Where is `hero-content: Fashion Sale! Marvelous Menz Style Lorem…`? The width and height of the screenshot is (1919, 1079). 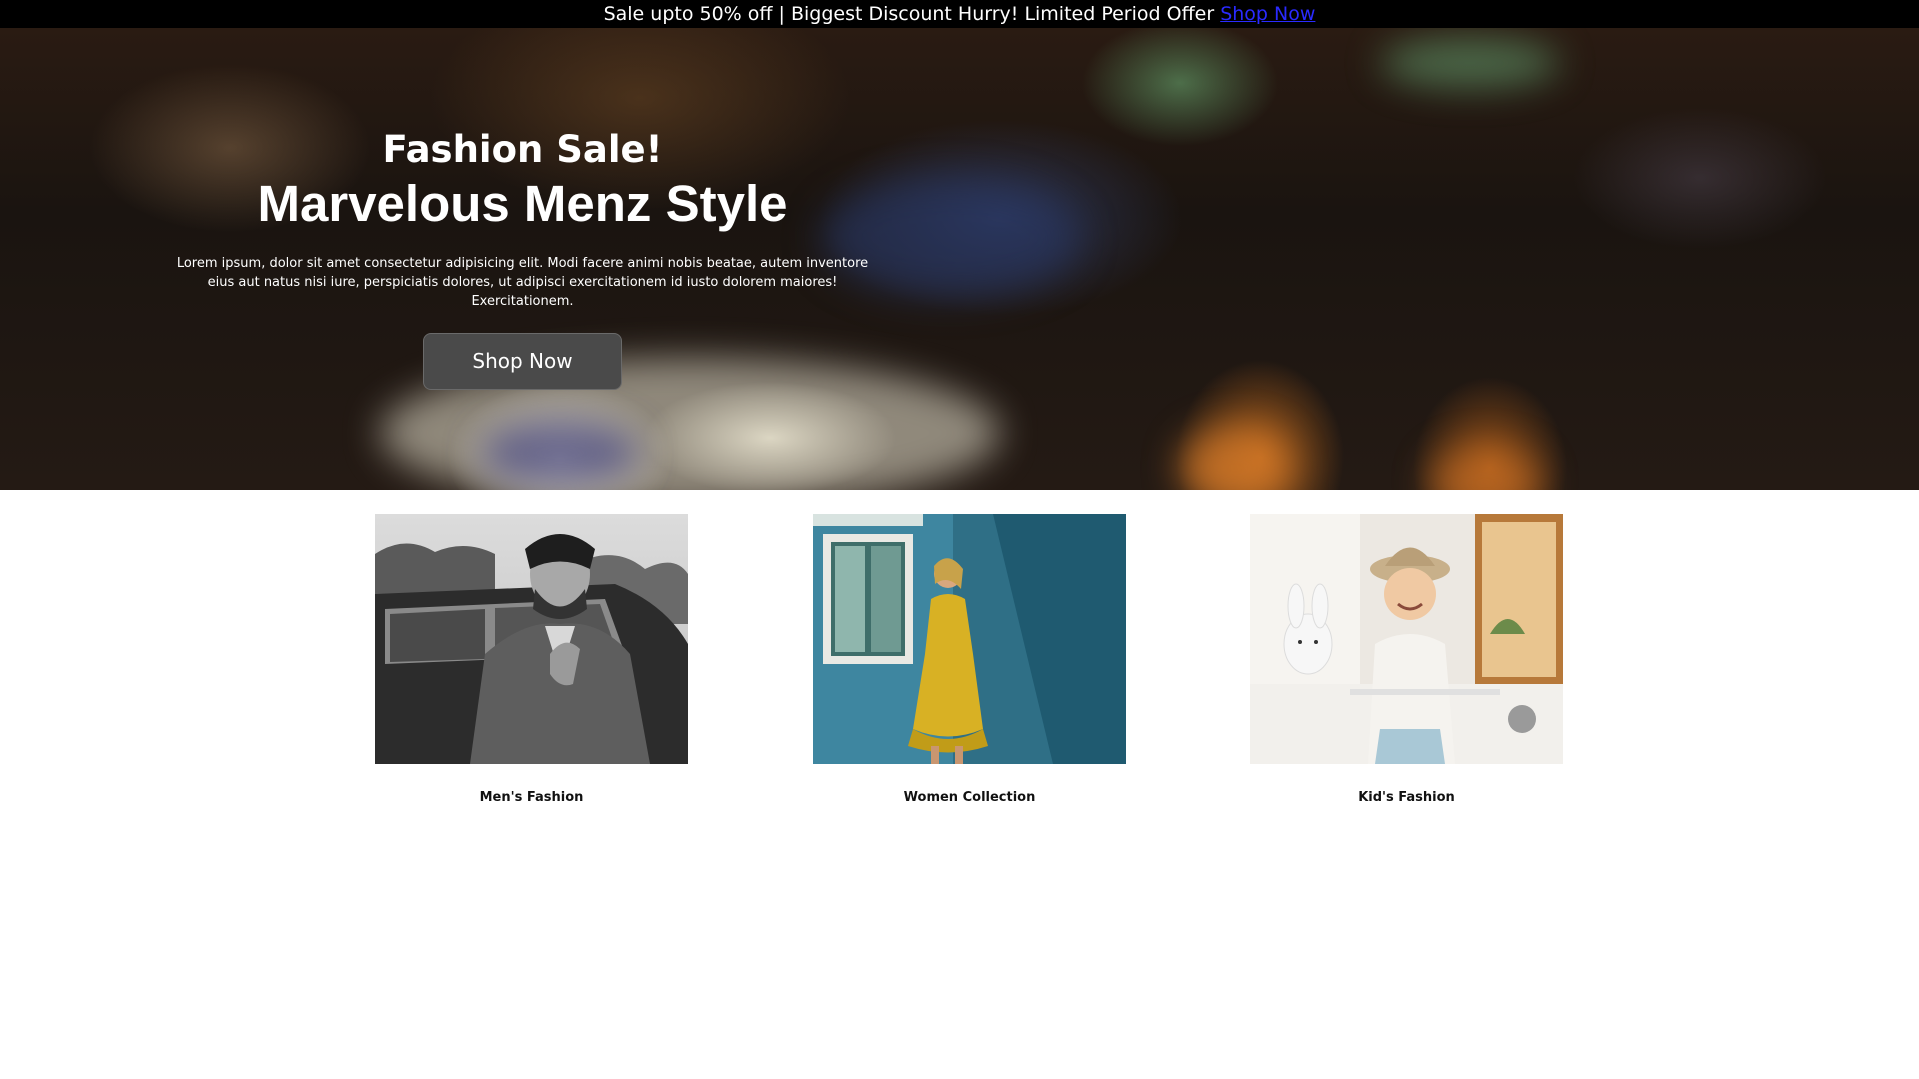
hero-content: Fashion Sale! Marvelous Menz Style Lorem… is located at coordinates (522, 259).